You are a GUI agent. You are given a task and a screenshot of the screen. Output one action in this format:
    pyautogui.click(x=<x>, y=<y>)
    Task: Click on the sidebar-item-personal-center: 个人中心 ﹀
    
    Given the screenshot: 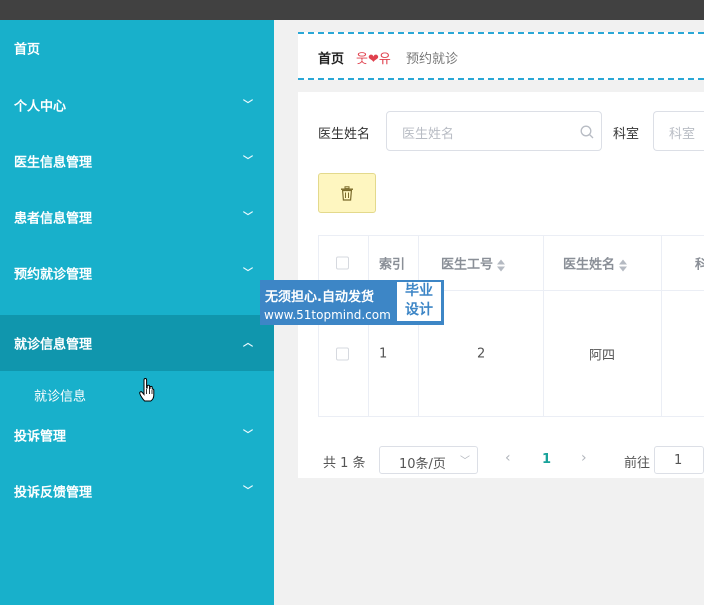 What is the action you would take?
    pyautogui.click(x=137, y=105)
    